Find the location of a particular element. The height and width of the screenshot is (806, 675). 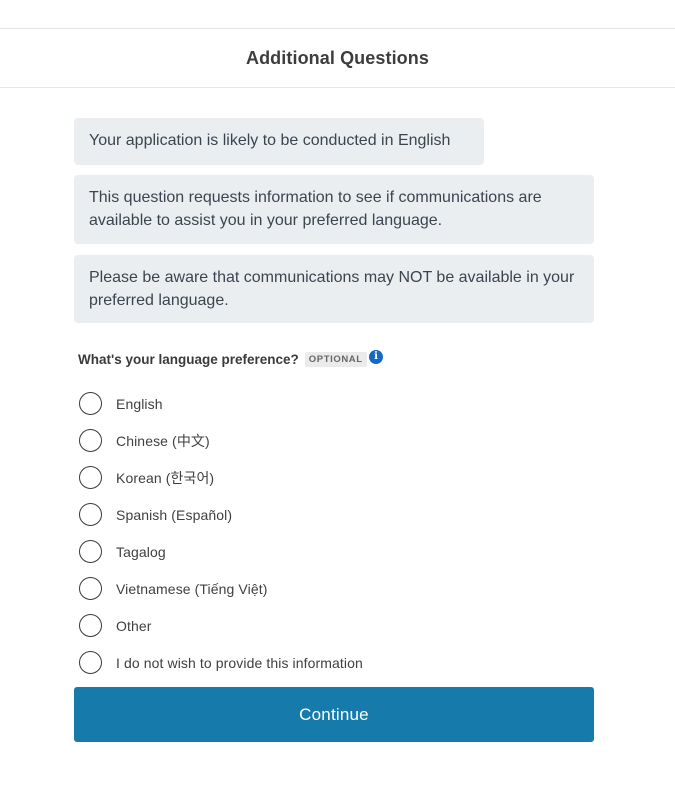

info-icon: i is located at coordinates (376, 357).